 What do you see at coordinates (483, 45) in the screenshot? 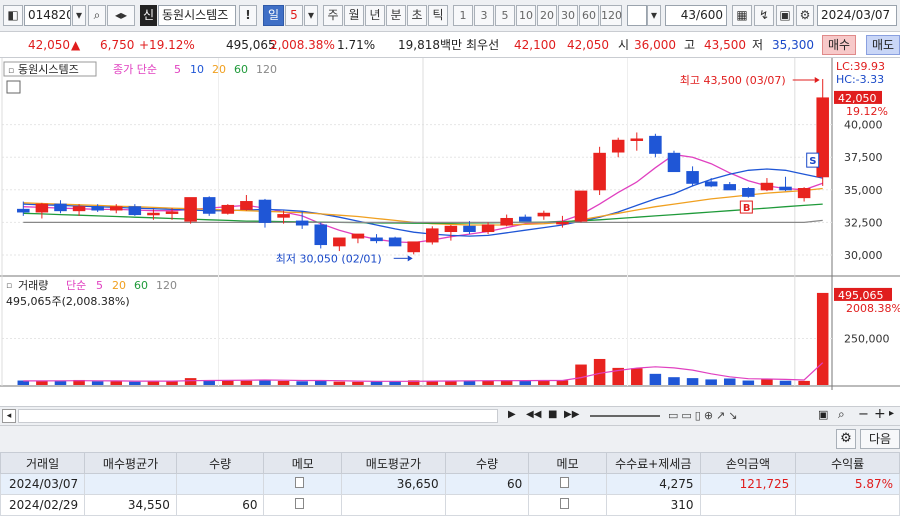
I see `best-ask-label: 최우선` at bounding box center [483, 45].